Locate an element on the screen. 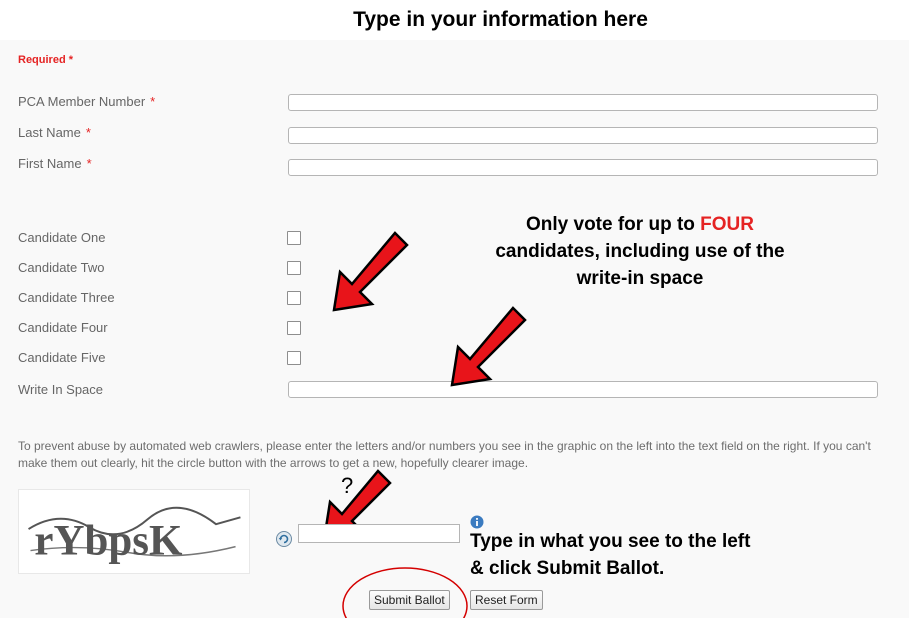  member-number-label: PCA Member Number * is located at coordinates (87, 101).